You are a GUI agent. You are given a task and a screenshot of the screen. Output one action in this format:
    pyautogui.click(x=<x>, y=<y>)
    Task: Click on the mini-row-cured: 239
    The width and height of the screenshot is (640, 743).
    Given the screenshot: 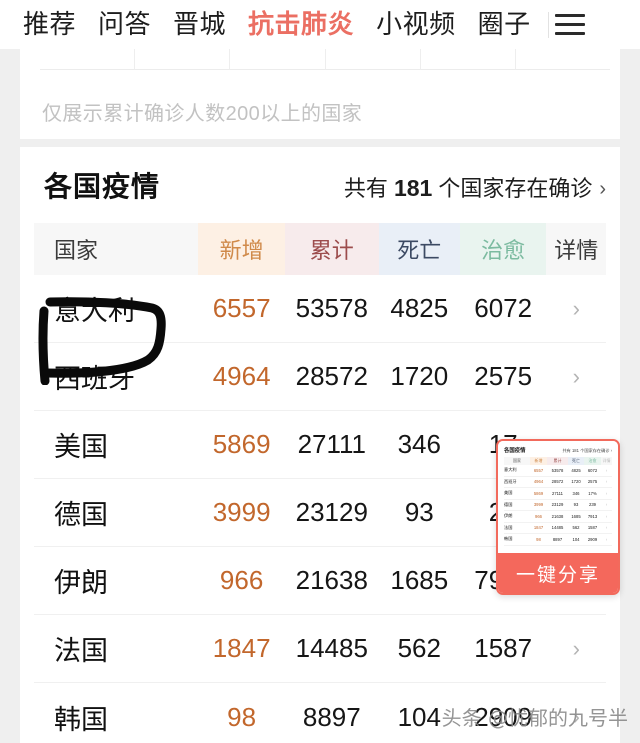 What is the action you would take?
    pyautogui.click(x=592, y=505)
    